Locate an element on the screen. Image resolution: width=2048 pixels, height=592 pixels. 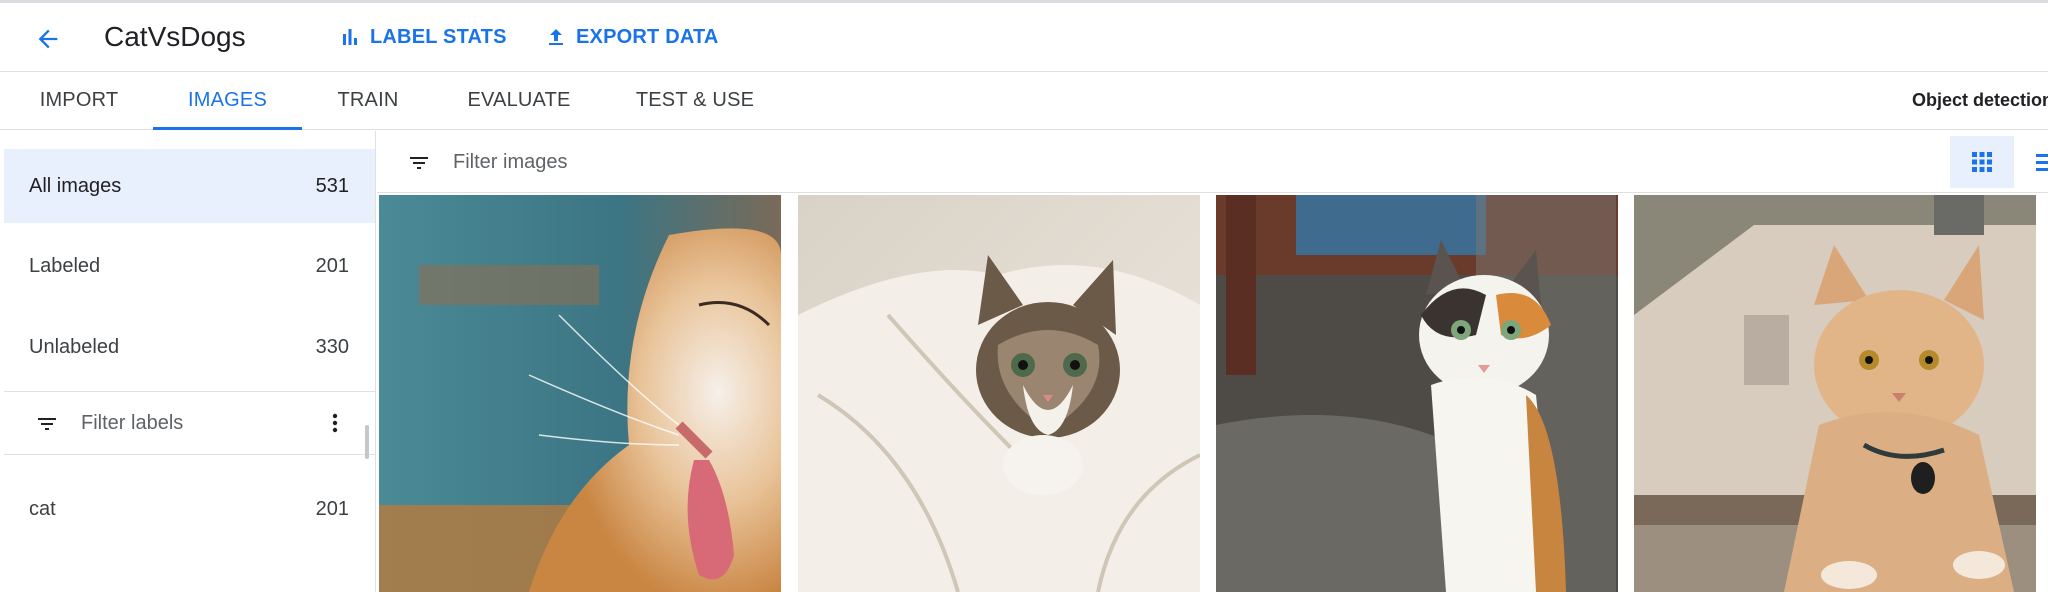
sidebar-divider is located at coordinates (189, 454).